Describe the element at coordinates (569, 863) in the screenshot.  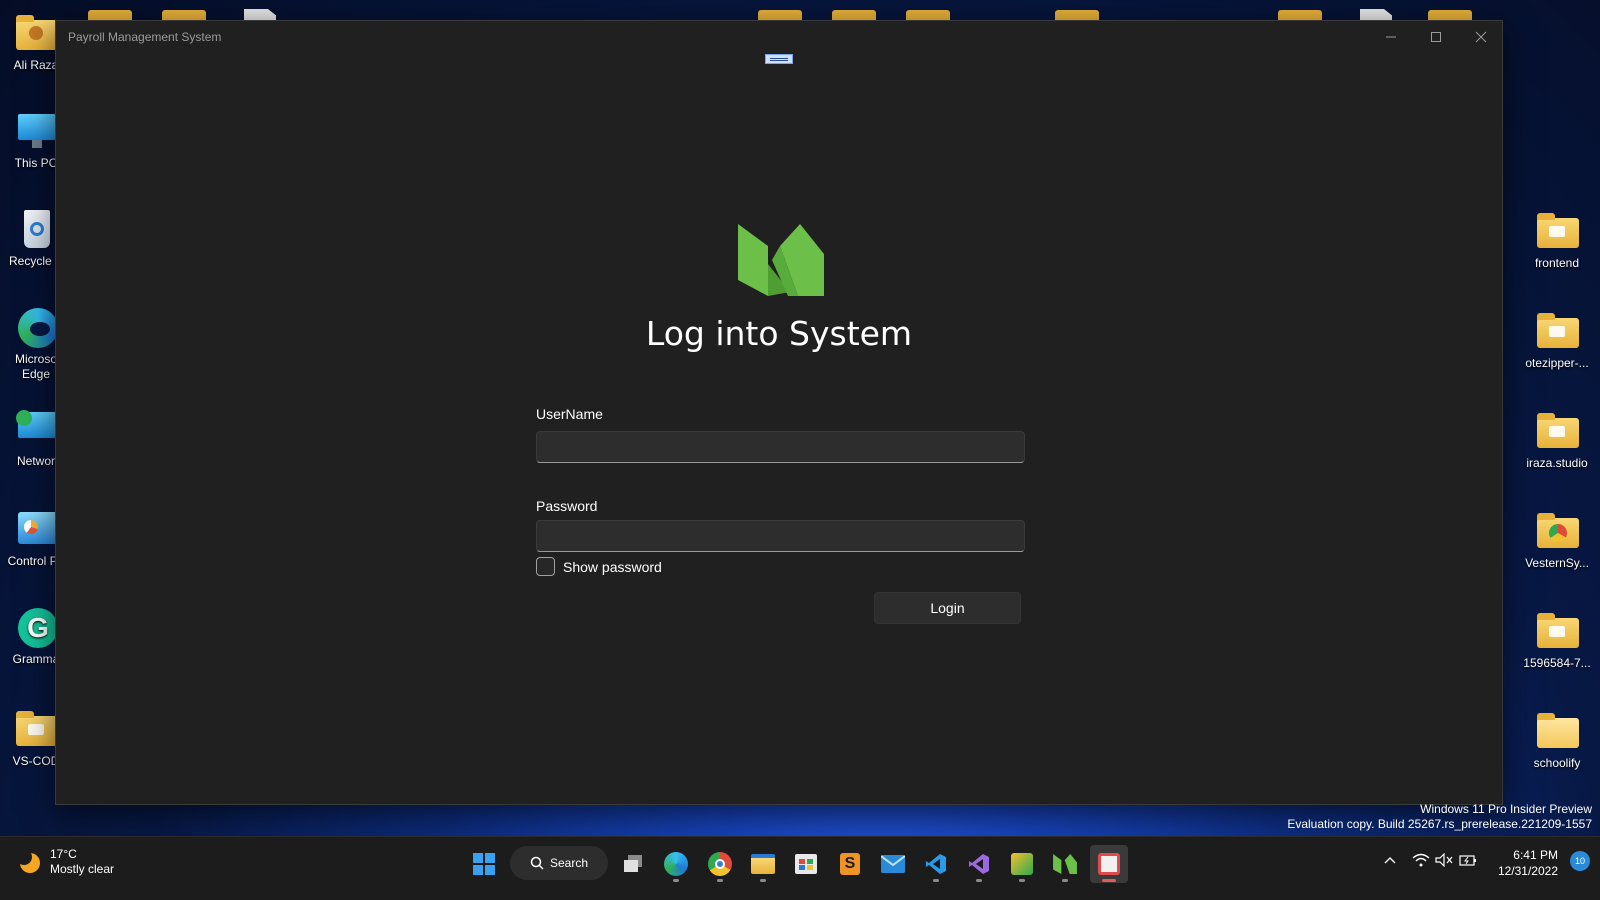
I see `search-label: Search` at that location.